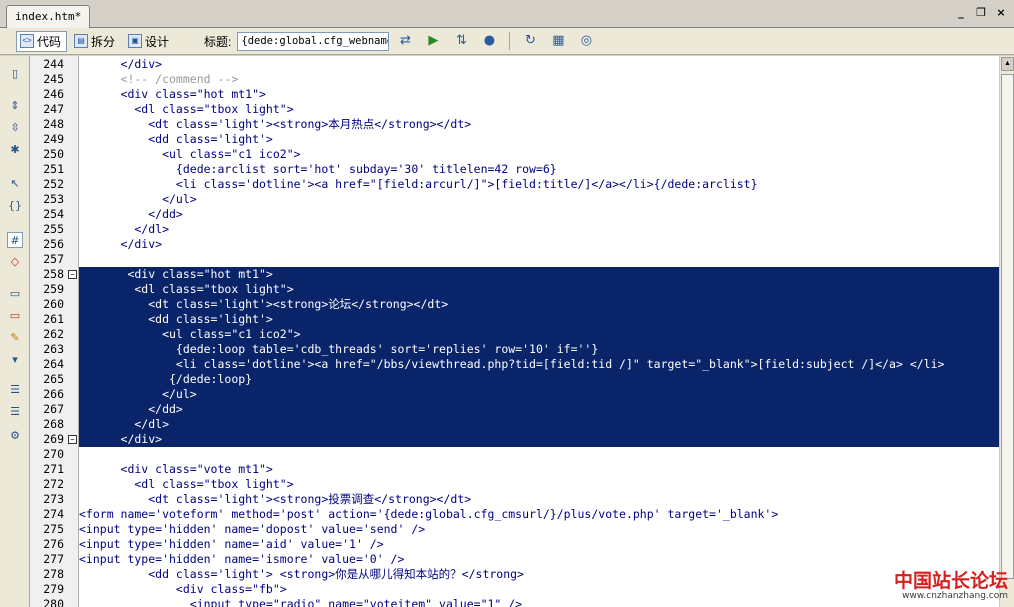  I want to click on toolbar-separator, so click(510, 41).